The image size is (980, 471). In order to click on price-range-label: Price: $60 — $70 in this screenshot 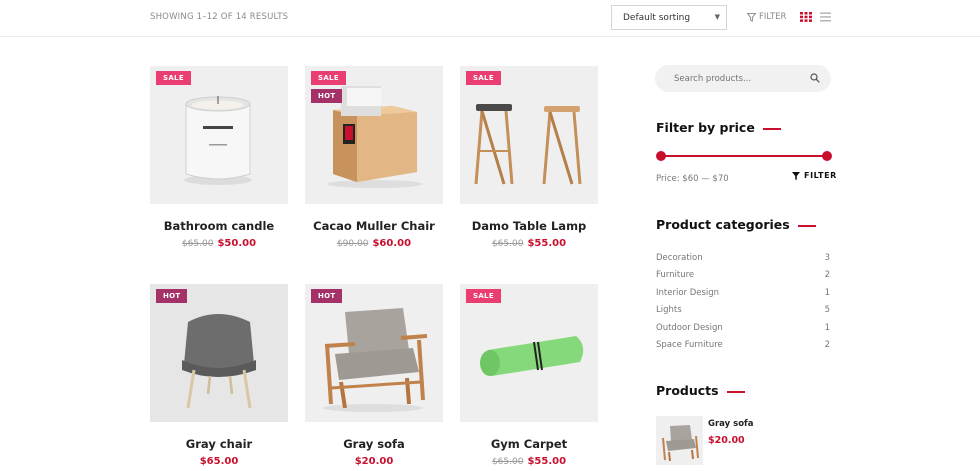, I will do `click(692, 179)`.